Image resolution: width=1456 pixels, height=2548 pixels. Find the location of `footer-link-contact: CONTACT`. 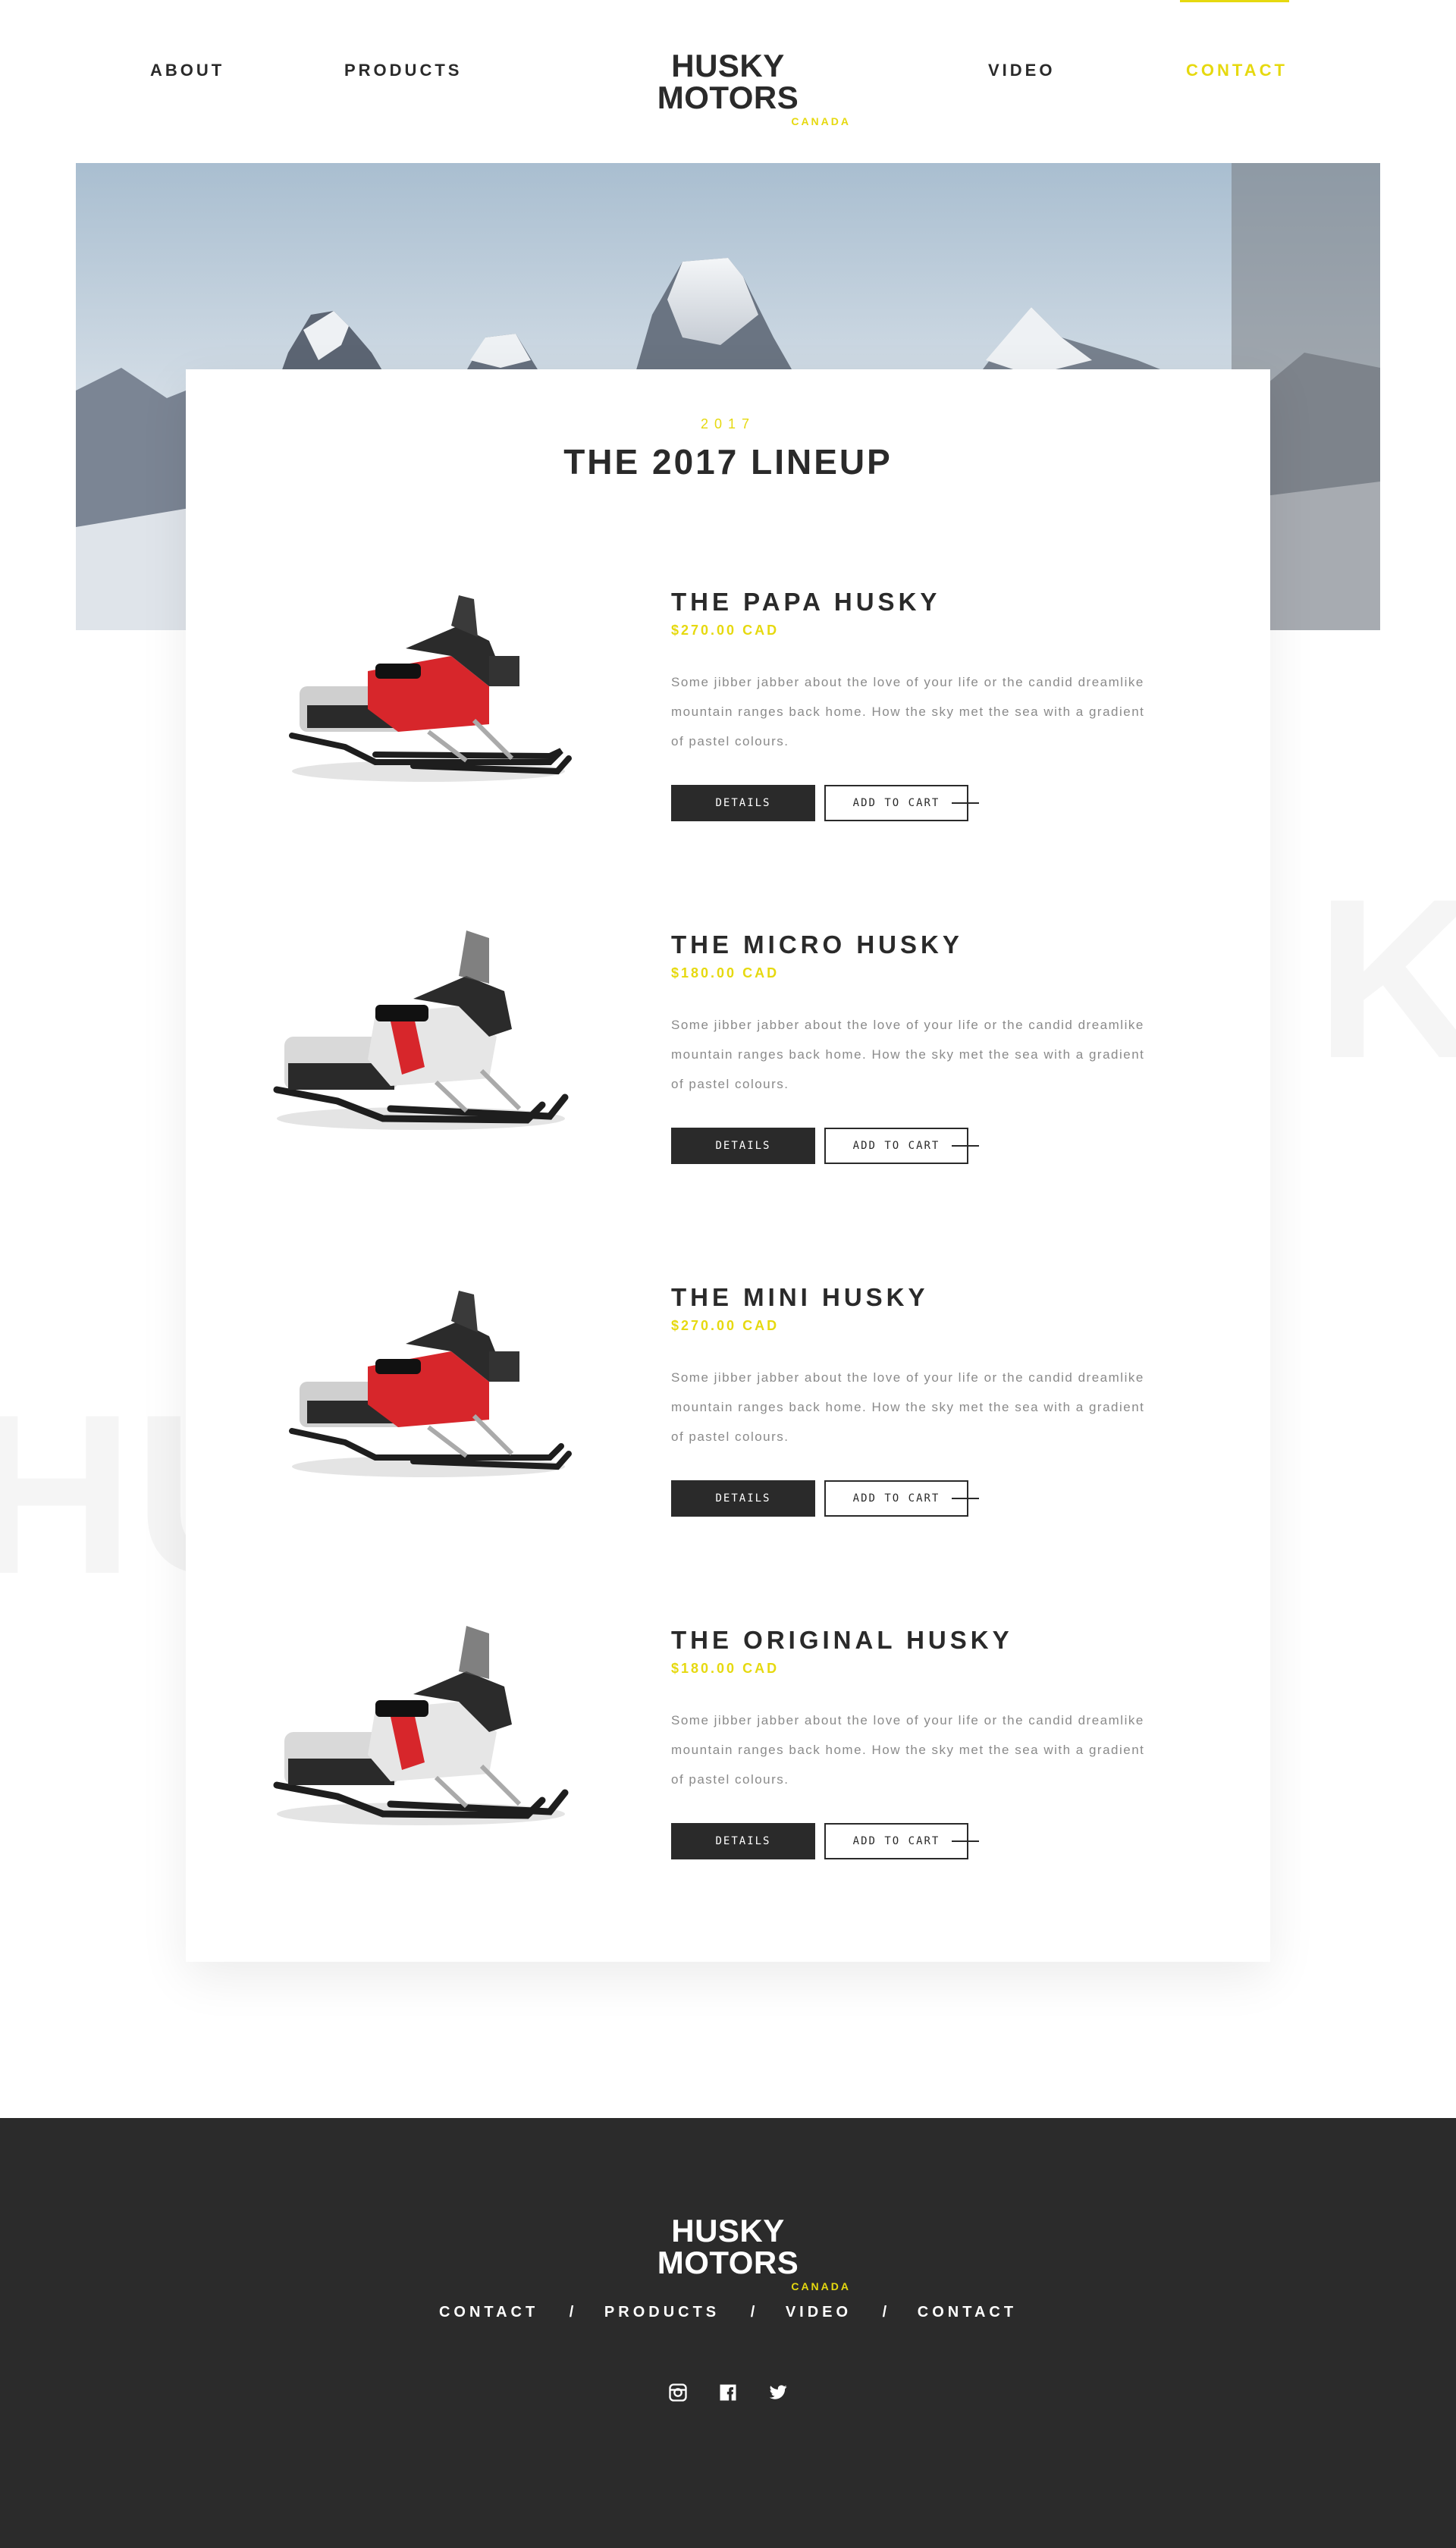

footer-link-contact: CONTACT is located at coordinates (488, 2312).